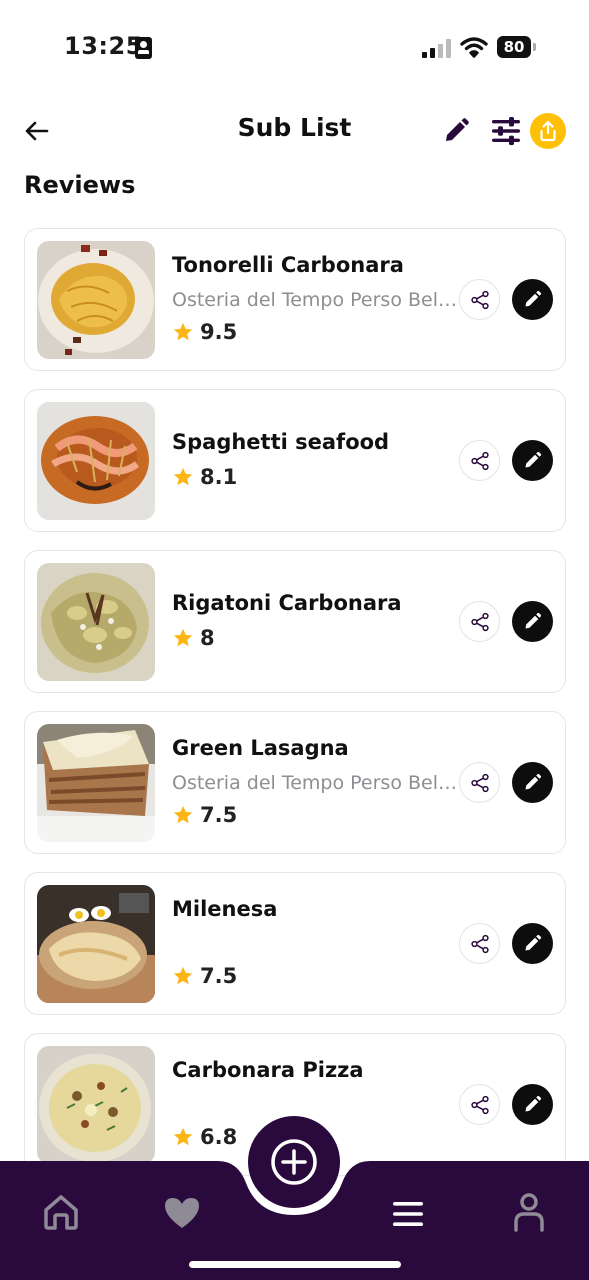 The height and width of the screenshot is (1280, 589). Describe the element at coordinates (281, 442) in the screenshot. I see `review-name: Spaghetti seafood` at that location.